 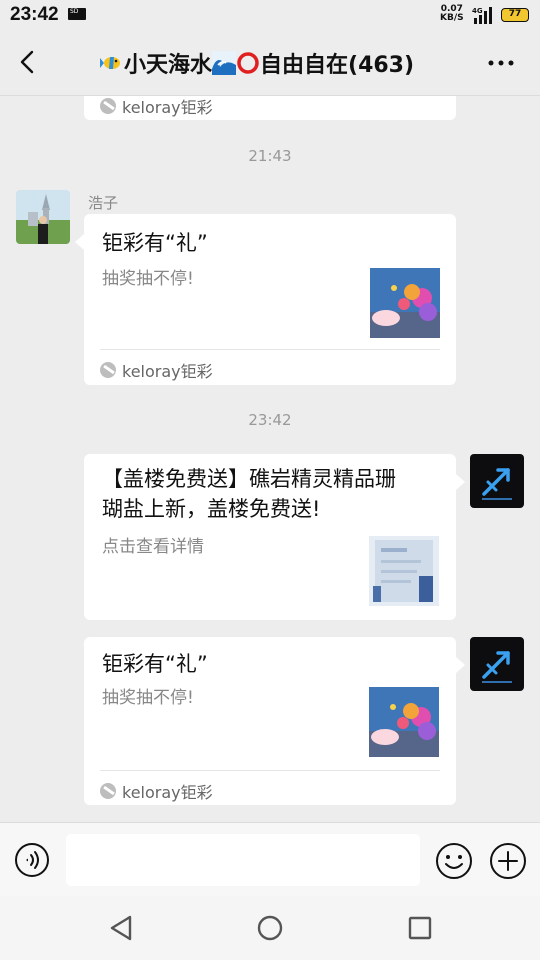 I want to click on card-title-line-2: 瑚盐上新，盖楼免费送!, so click(x=211, y=509).